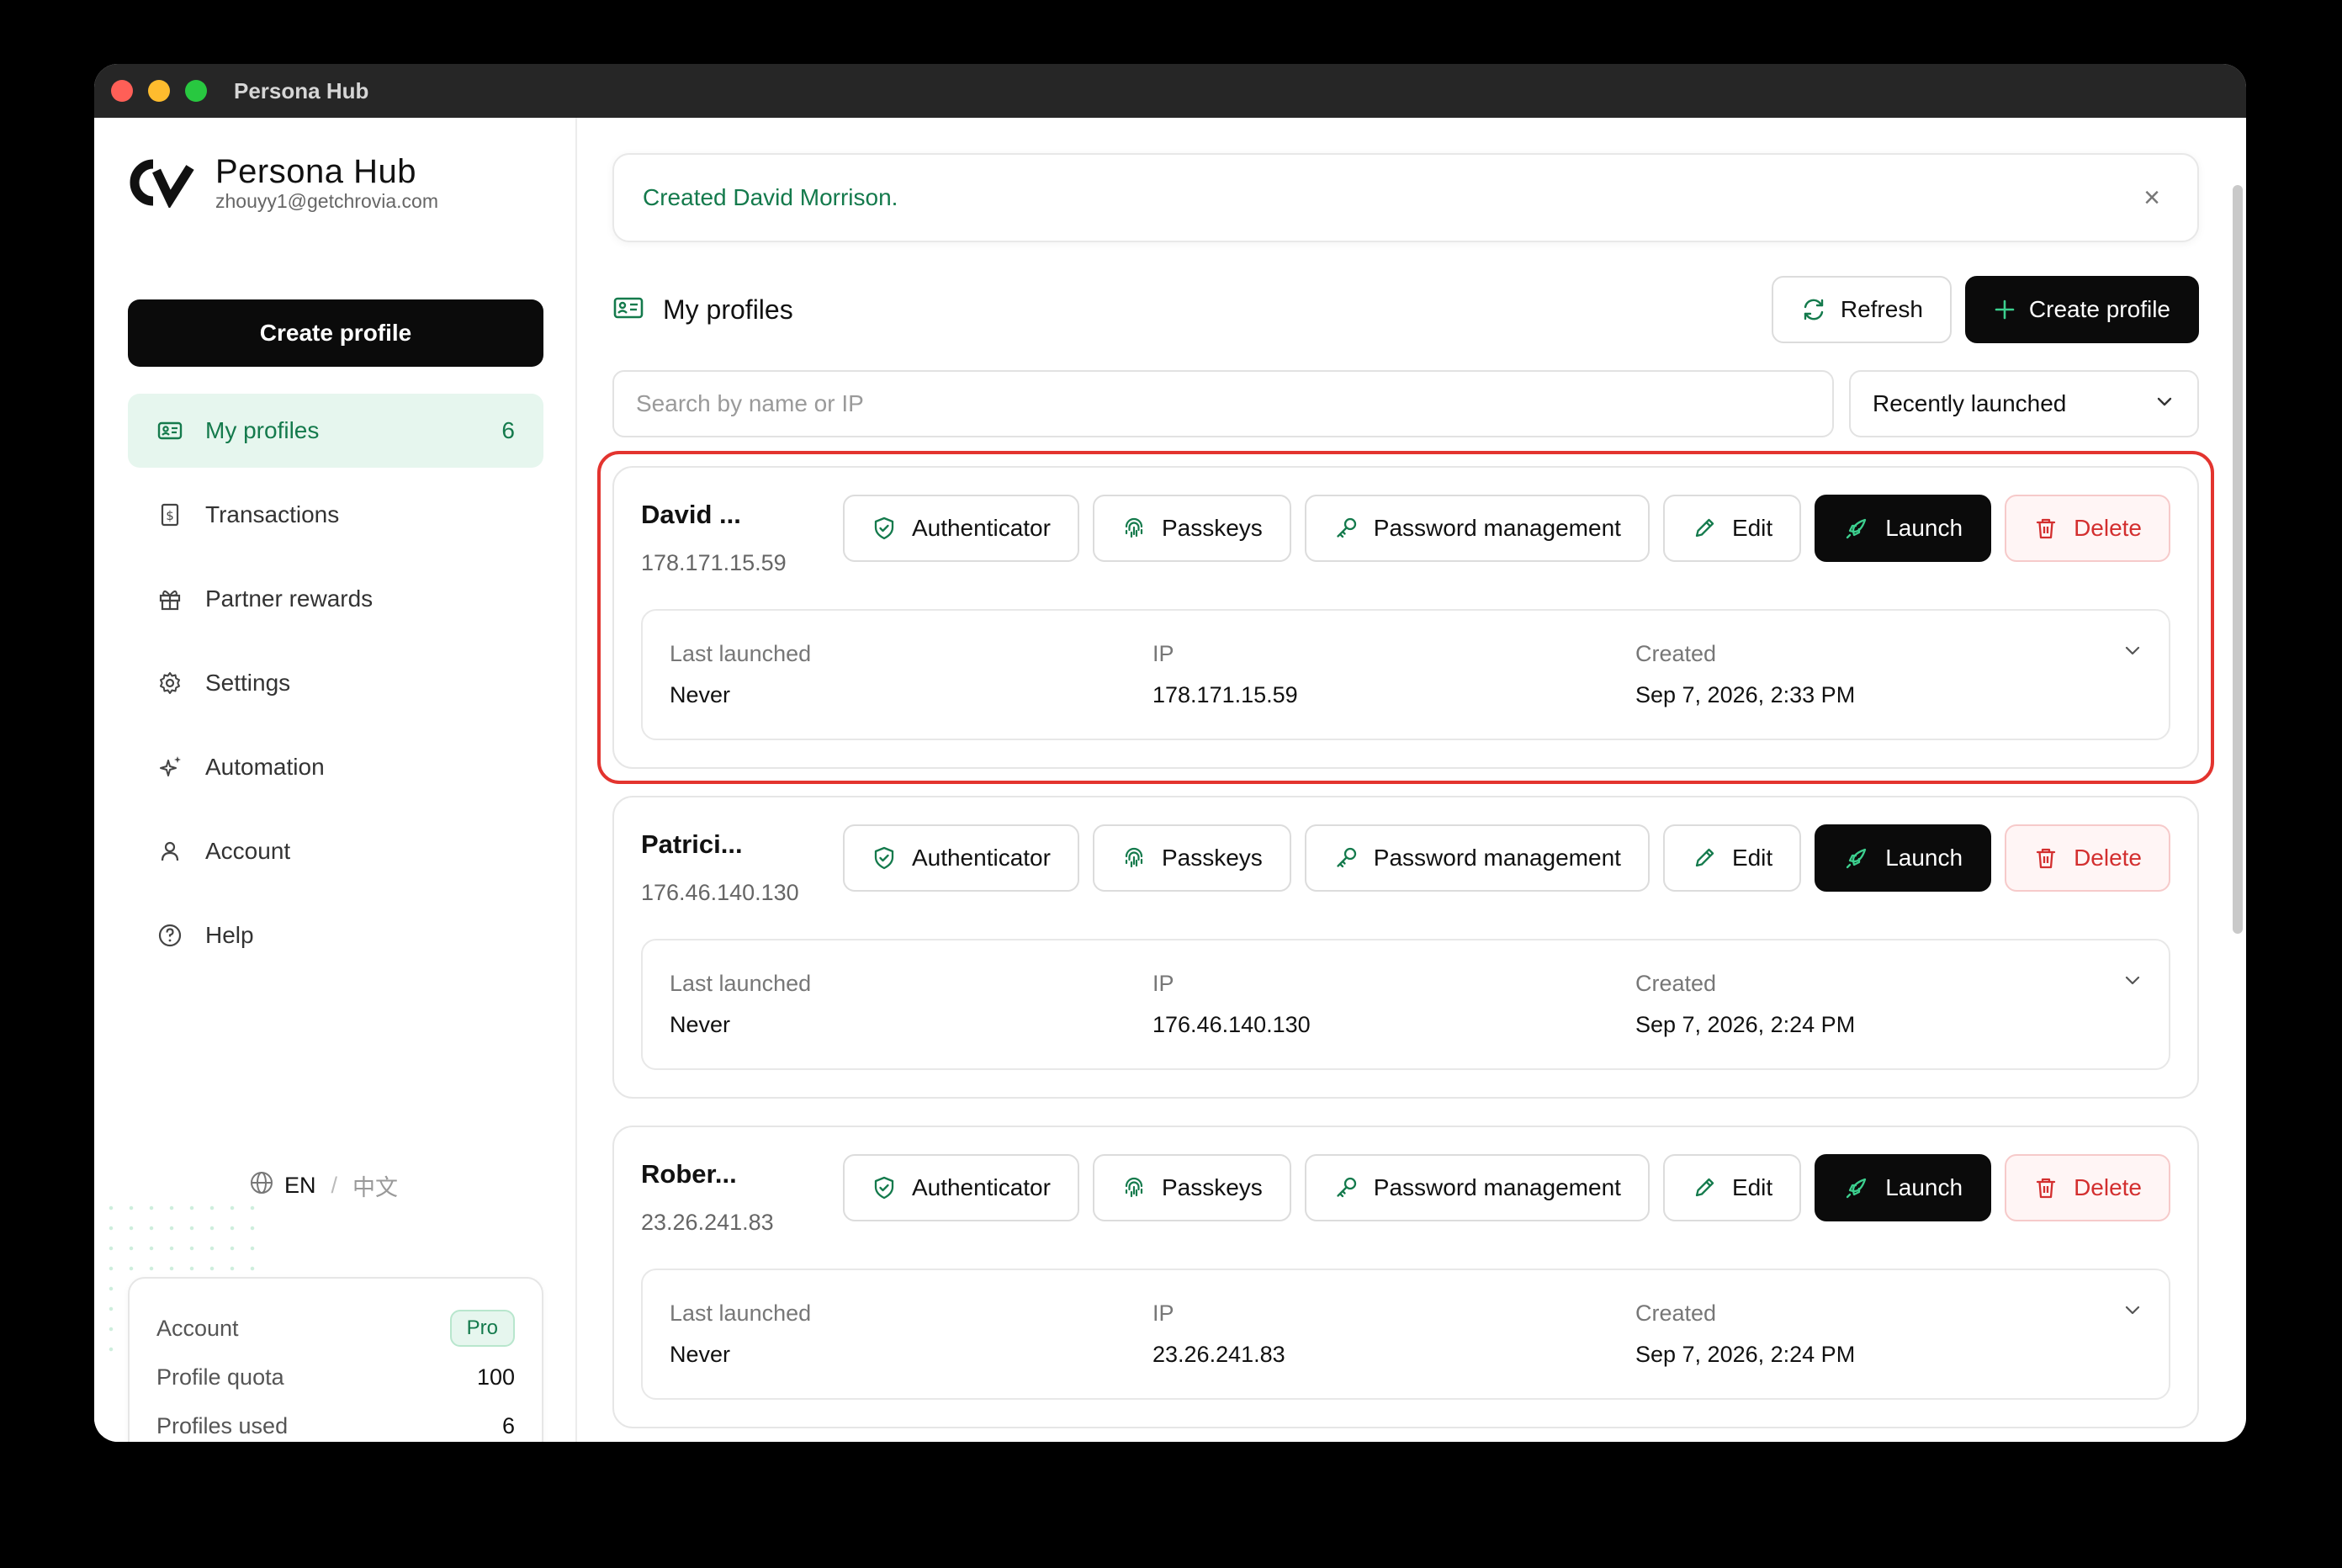  I want to click on search-input, so click(1223, 403).